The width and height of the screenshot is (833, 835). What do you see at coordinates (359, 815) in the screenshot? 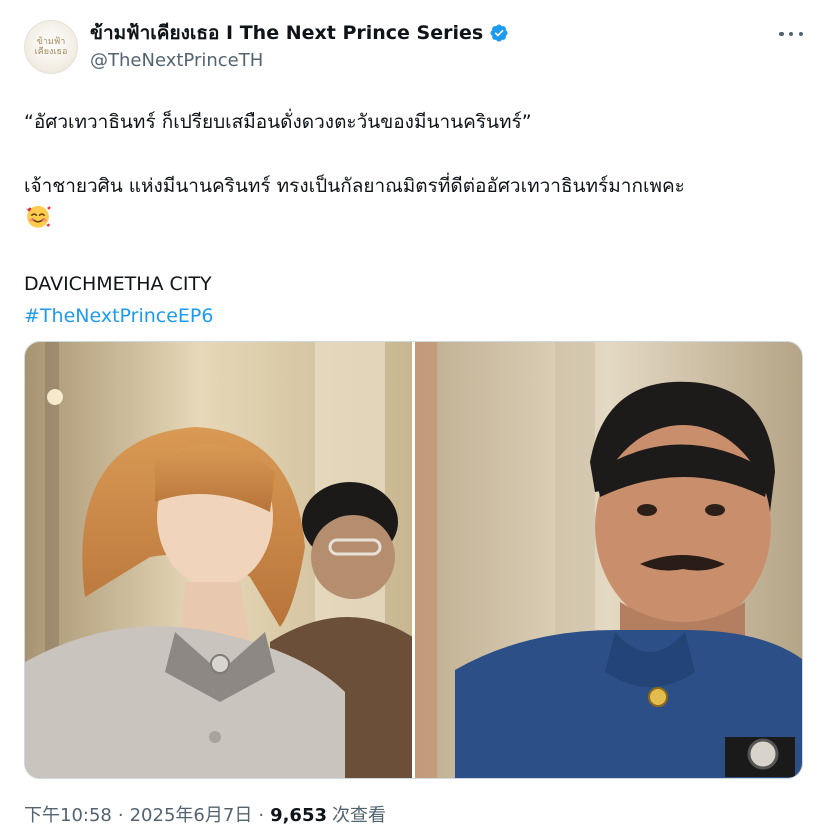
I see `views-label: 次查看` at bounding box center [359, 815].